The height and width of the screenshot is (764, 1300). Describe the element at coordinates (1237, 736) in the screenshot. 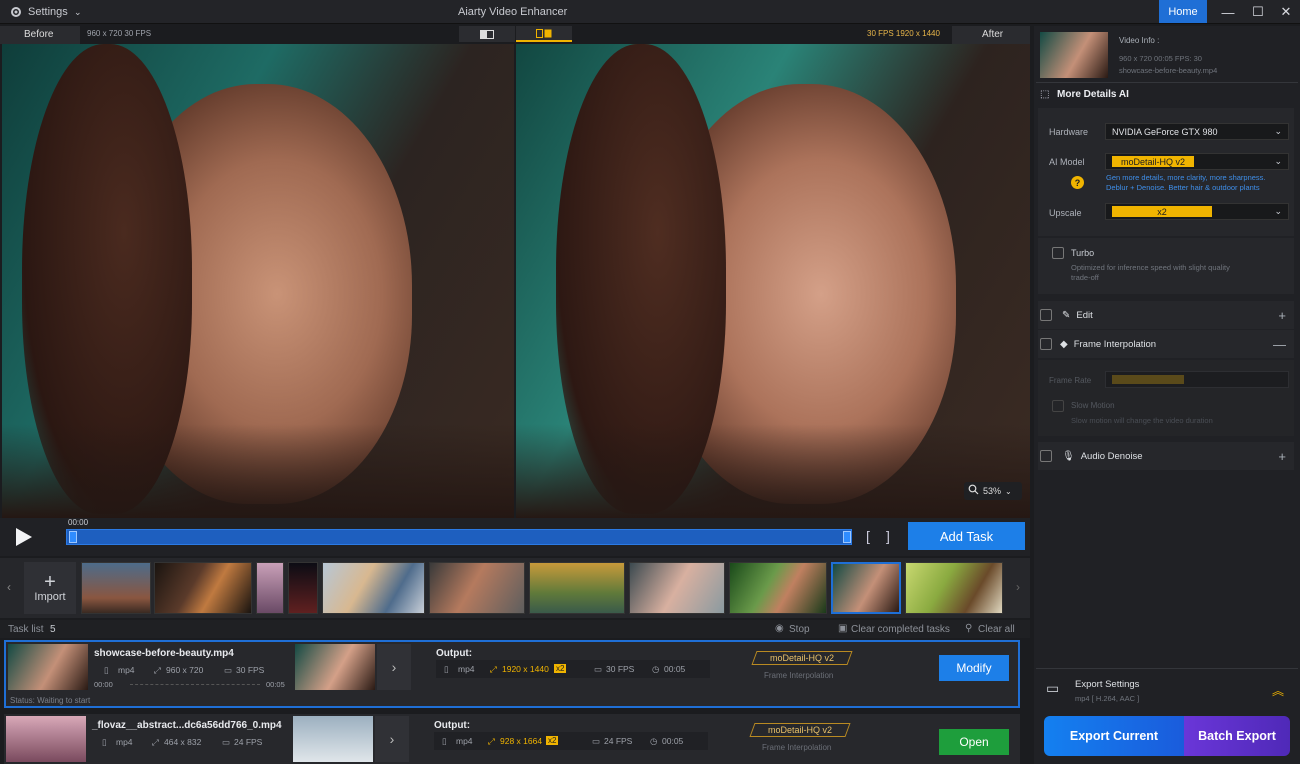

I see `batch-export-button: Batch Export` at that location.